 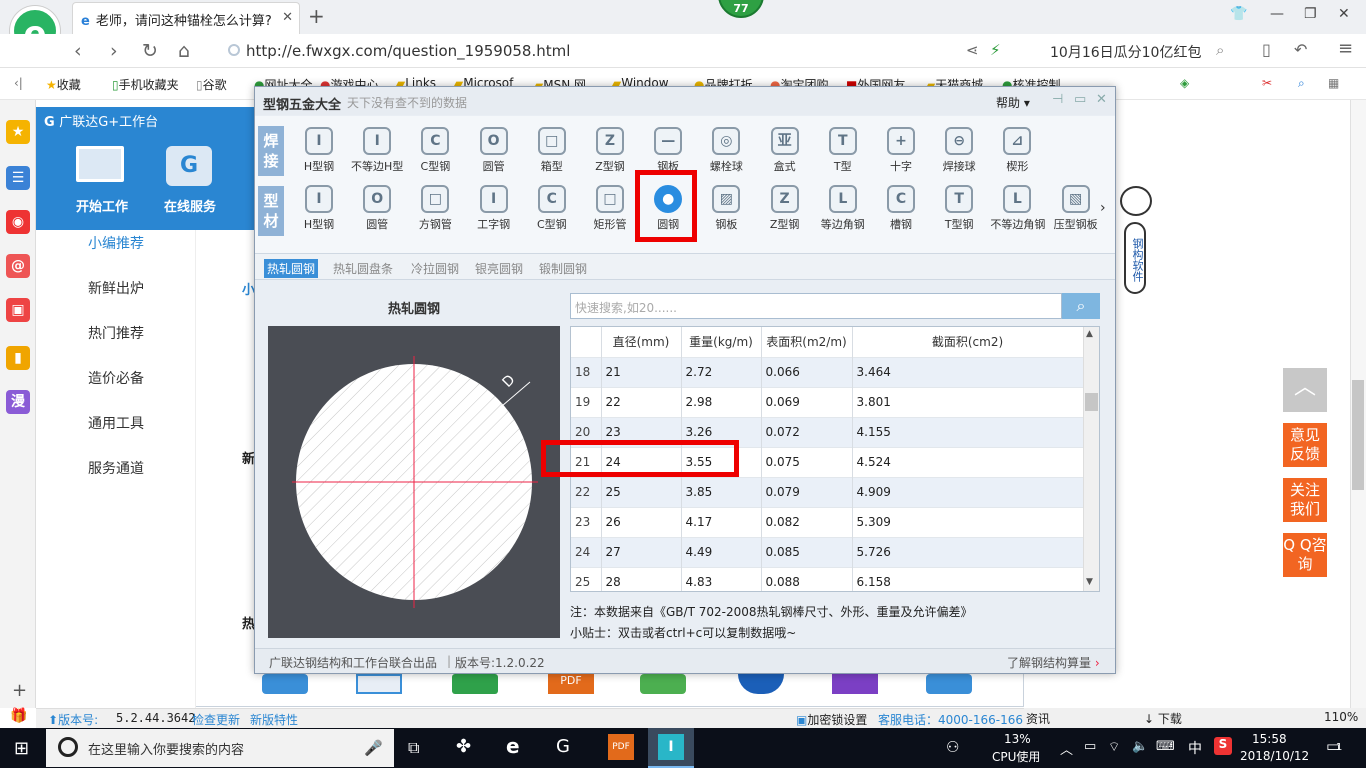 I want to click on search-icon: ⌕, so click(x=1220, y=50).